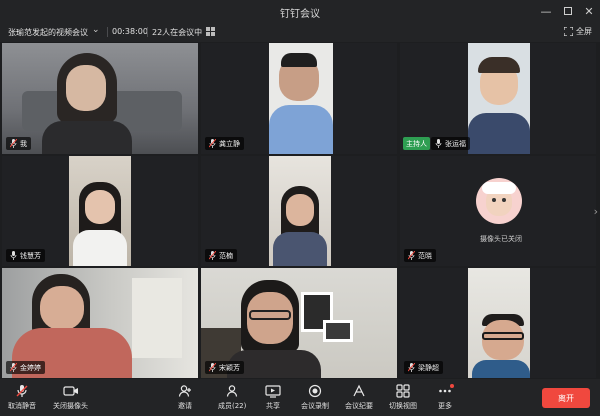 The height and width of the screenshot is (416, 600). I want to click on avatar, so click(499, 201).